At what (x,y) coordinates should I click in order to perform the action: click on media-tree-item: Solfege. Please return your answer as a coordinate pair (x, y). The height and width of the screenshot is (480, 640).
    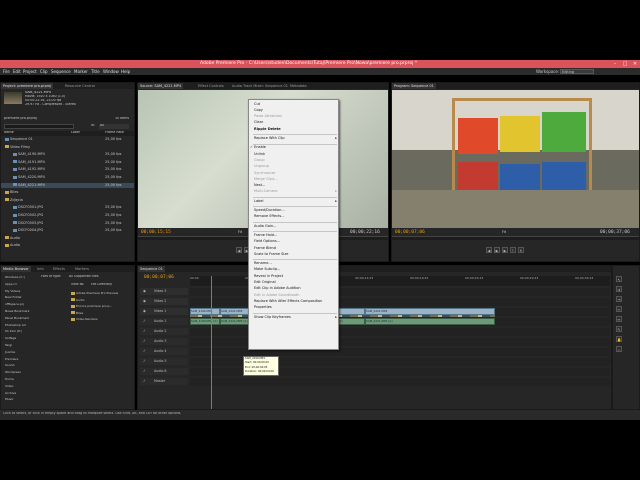
    Looking at the image, I should click on (21, 338).